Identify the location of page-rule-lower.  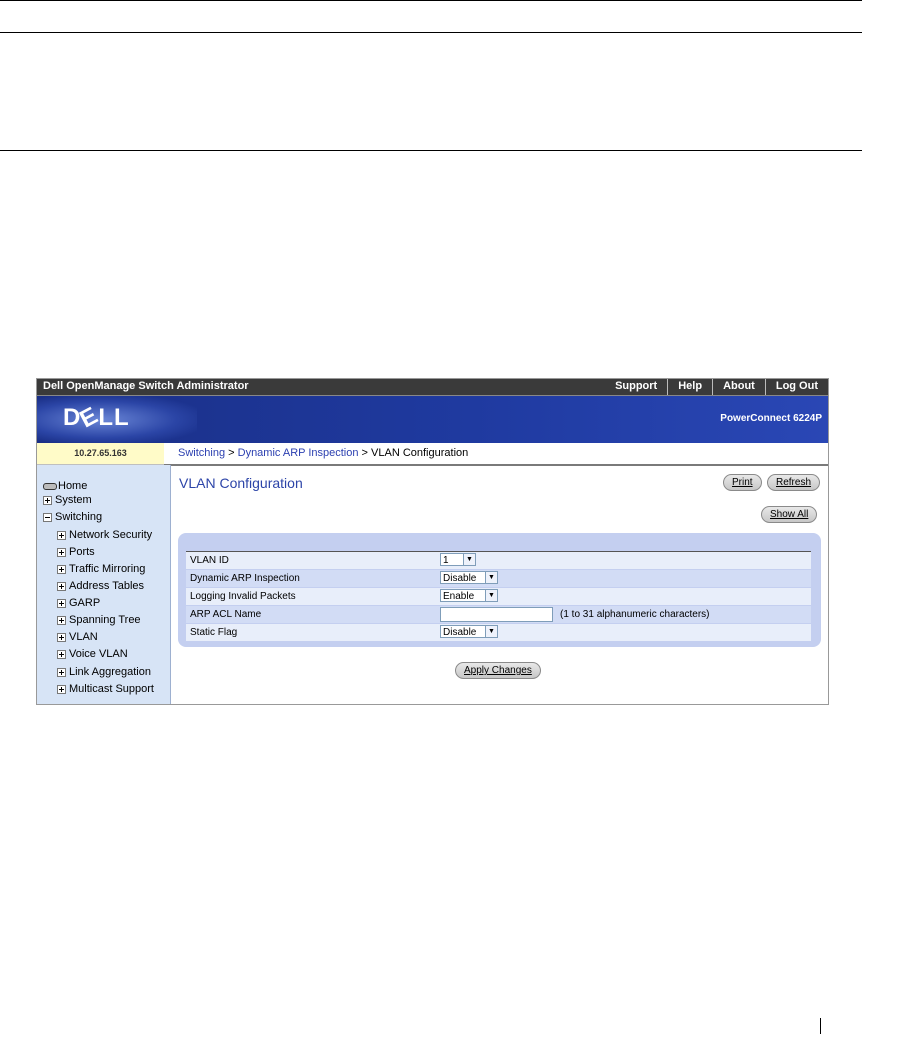
(431, 150).